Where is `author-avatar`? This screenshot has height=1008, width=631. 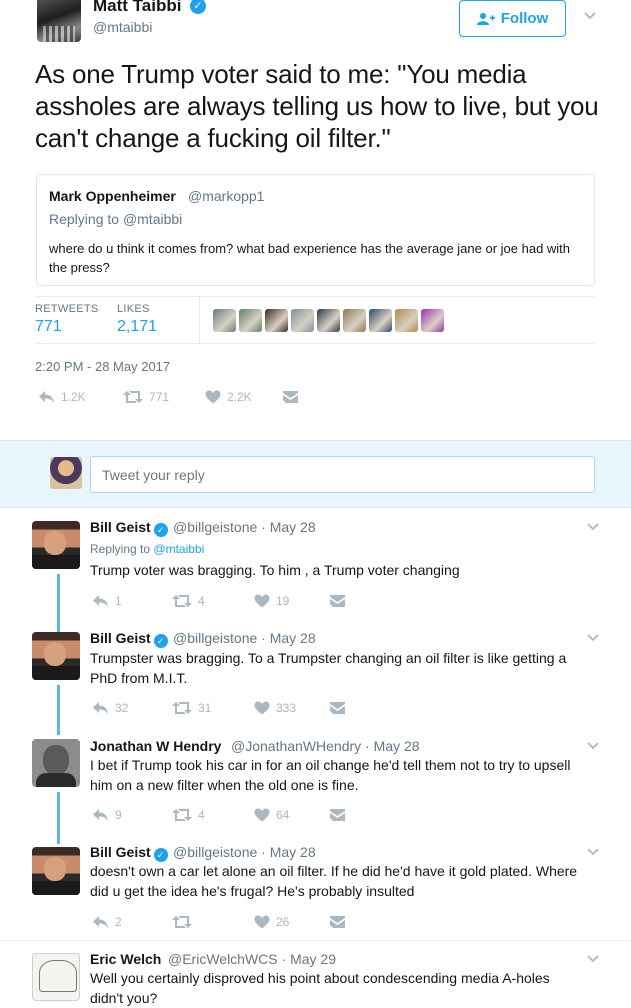 author-avatar is located at coordinates (59, 21).